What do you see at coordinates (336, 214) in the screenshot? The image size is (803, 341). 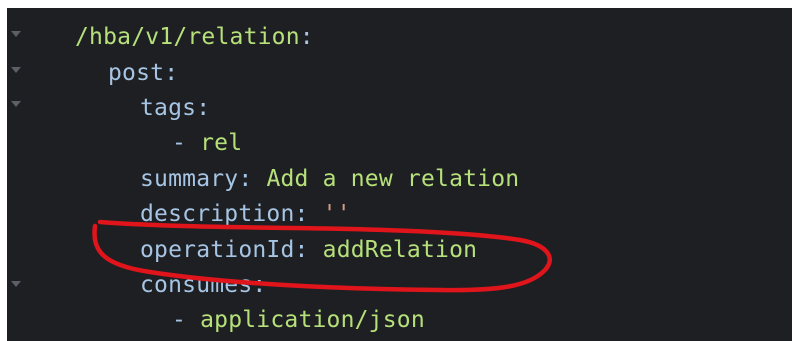 I see `description-value: ''` at bounding box center [336, 214].